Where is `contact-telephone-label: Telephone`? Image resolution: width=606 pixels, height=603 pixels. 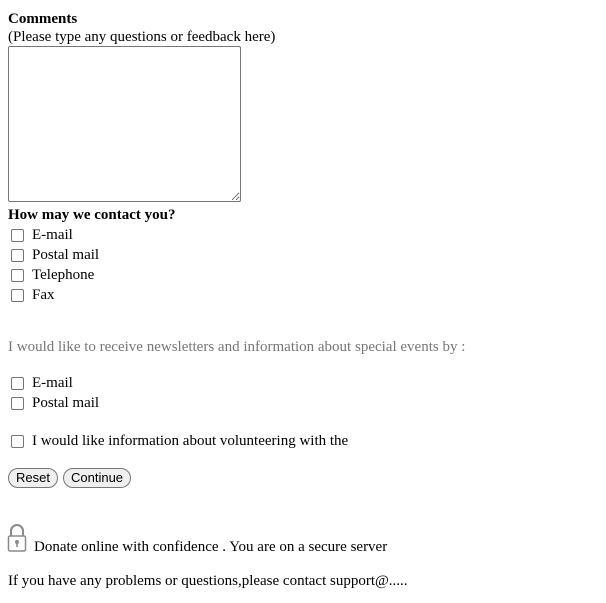
contact-telephone-label: Telephone is located at coordinates (63, 275).